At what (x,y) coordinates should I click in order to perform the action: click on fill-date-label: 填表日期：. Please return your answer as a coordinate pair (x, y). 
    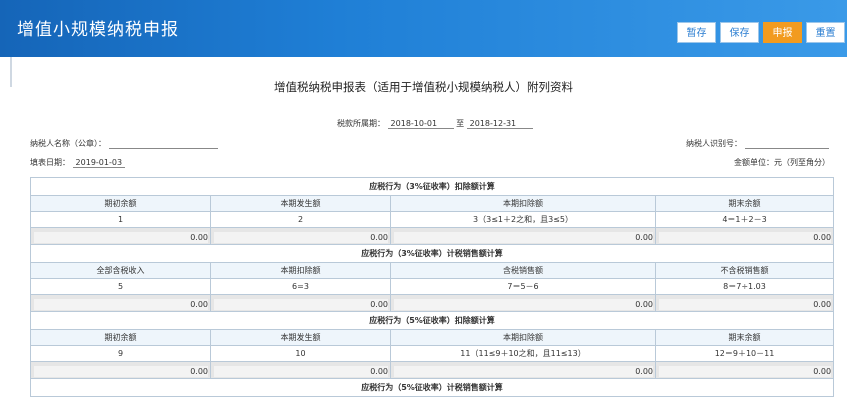
    Looking at the image, I should click on (50, 162).